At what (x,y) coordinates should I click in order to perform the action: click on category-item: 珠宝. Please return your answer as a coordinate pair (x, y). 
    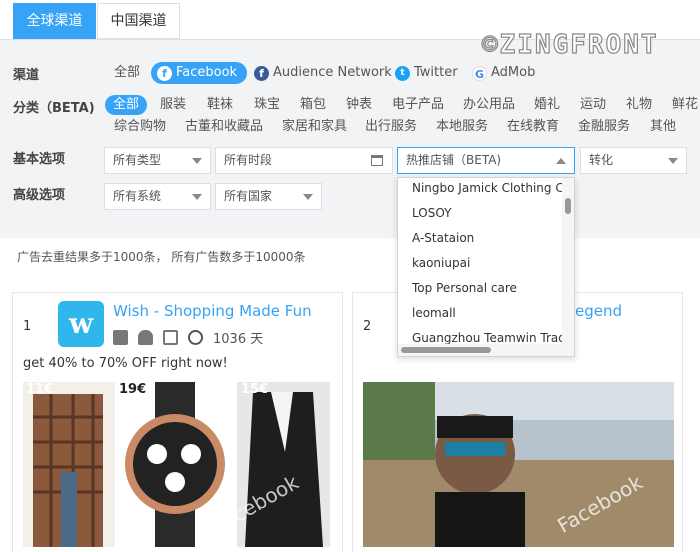
    Looking at the image, I should click on (267, 105).